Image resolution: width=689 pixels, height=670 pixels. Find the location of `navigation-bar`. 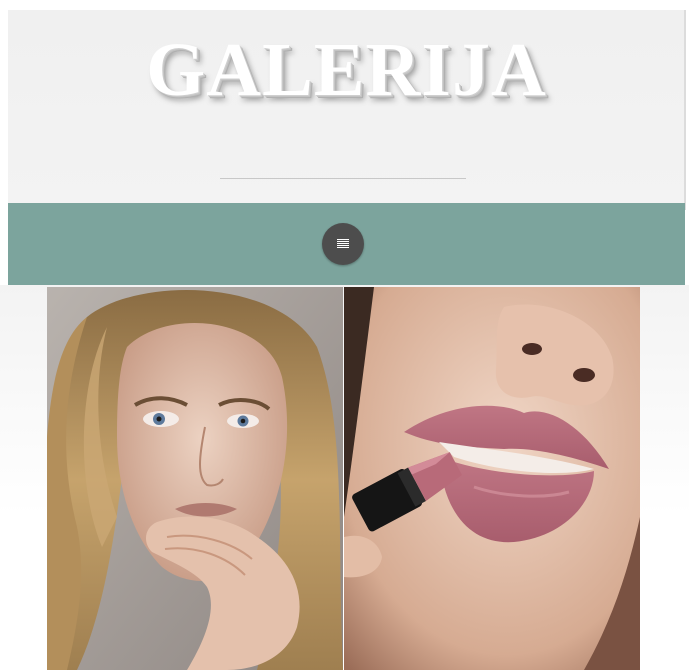

navigation-bar is located at coordinates (346, 244).